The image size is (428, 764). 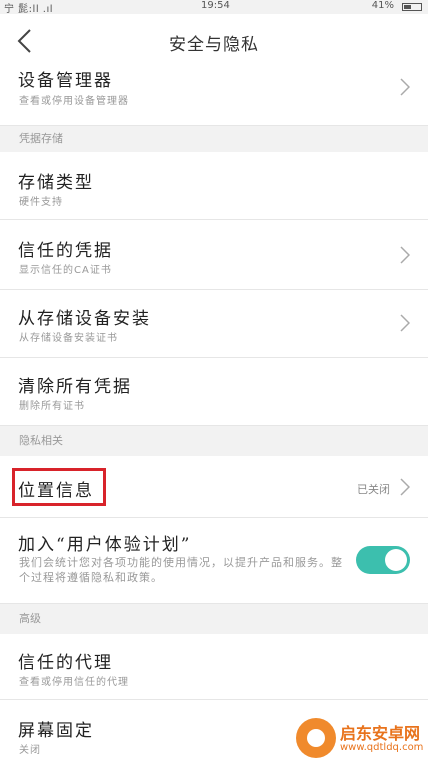 I want to click on ux-plan-description: 我们会统计您对各项功能的使用情况，以提升产品和服务。整个过程将遵循隐私和政策。, so click(x=181, y=570).